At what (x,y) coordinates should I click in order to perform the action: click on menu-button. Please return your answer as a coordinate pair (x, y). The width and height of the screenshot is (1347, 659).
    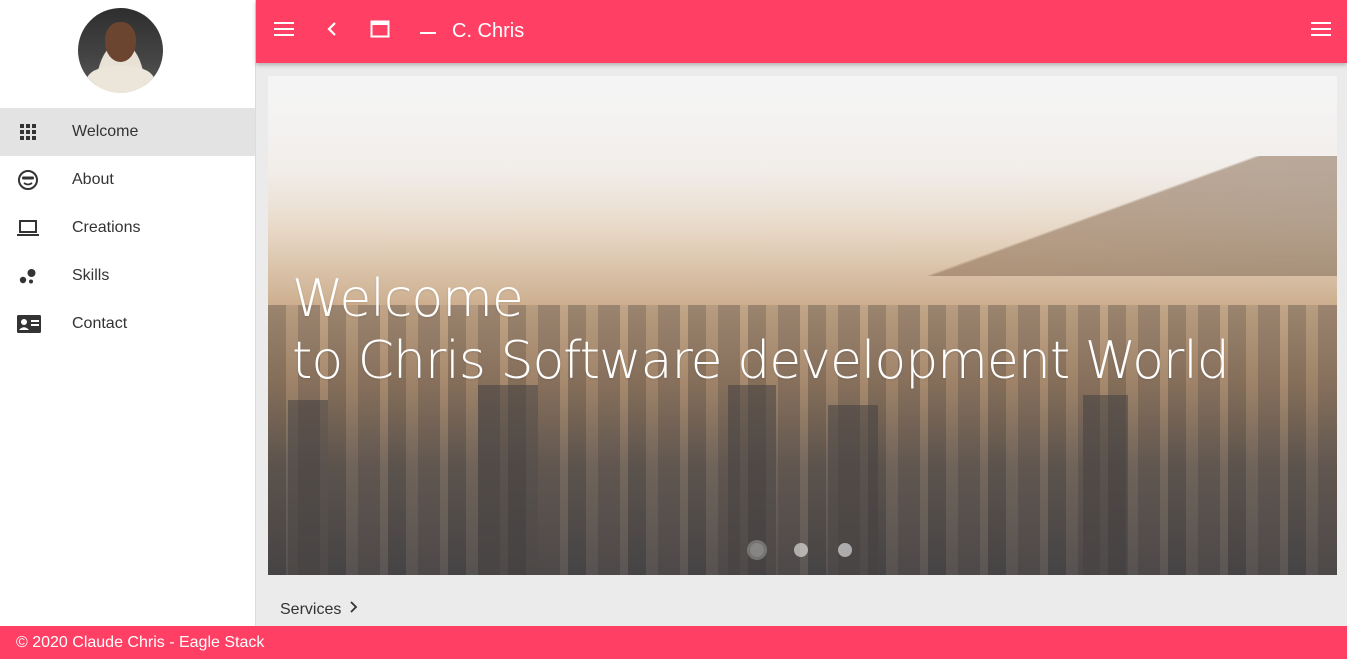
    Looking at the image, I should click on (284, 31).